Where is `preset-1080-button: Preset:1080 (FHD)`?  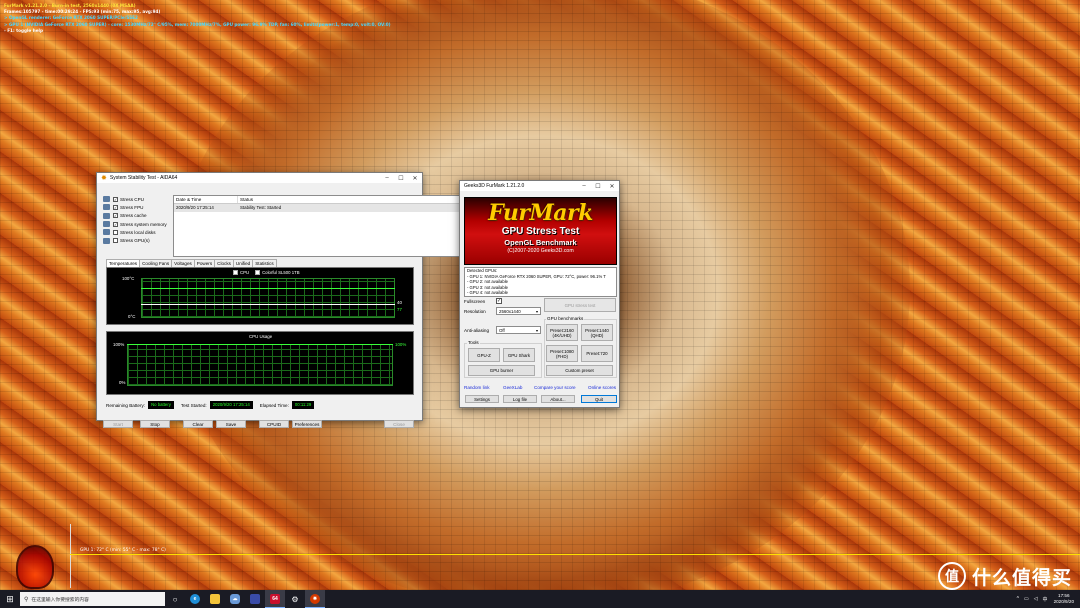 preset-1080-button: Preset:1080 (FHD) is located at coordinates (562, 353).